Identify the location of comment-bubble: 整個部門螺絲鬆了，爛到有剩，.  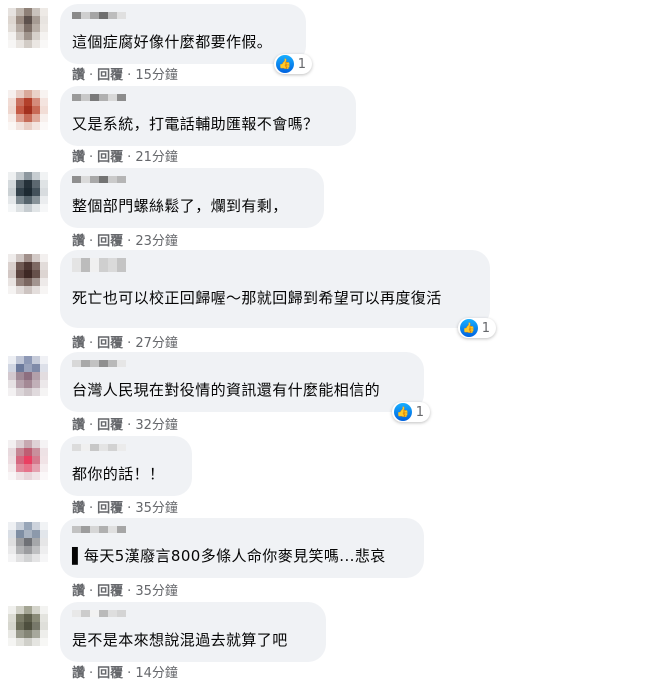
(192, 198).